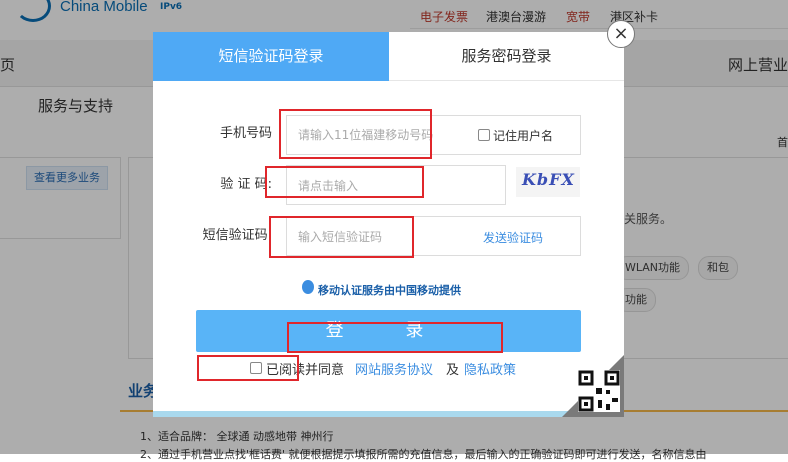 This screenshot has height=462, width=788. Describe the element at coordinates (245, 133) in the screenshot. I see `phone-label: 手机号码` at that location.